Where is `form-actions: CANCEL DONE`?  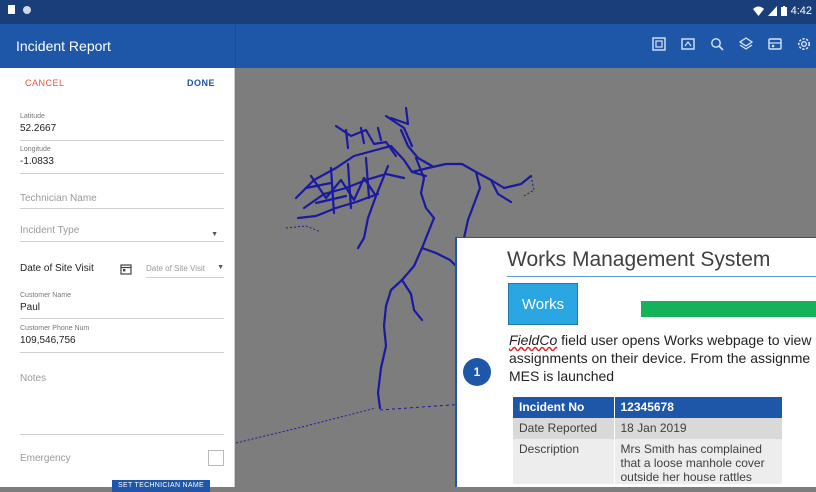
form-actions: CANCEL DONE is located at coordinates (117, 83).